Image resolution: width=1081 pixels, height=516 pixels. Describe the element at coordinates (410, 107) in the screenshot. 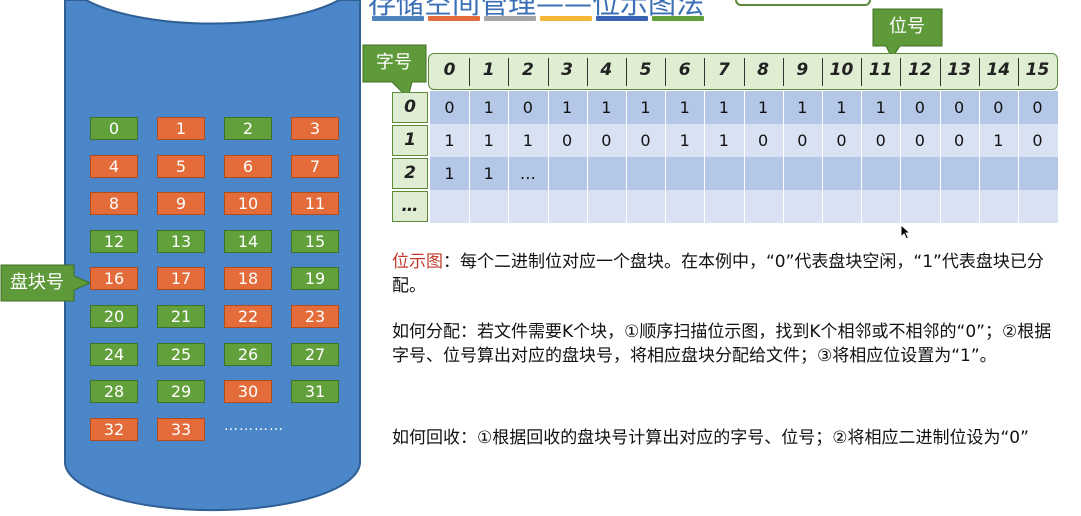

I see `word-label-0: 0` at that location.